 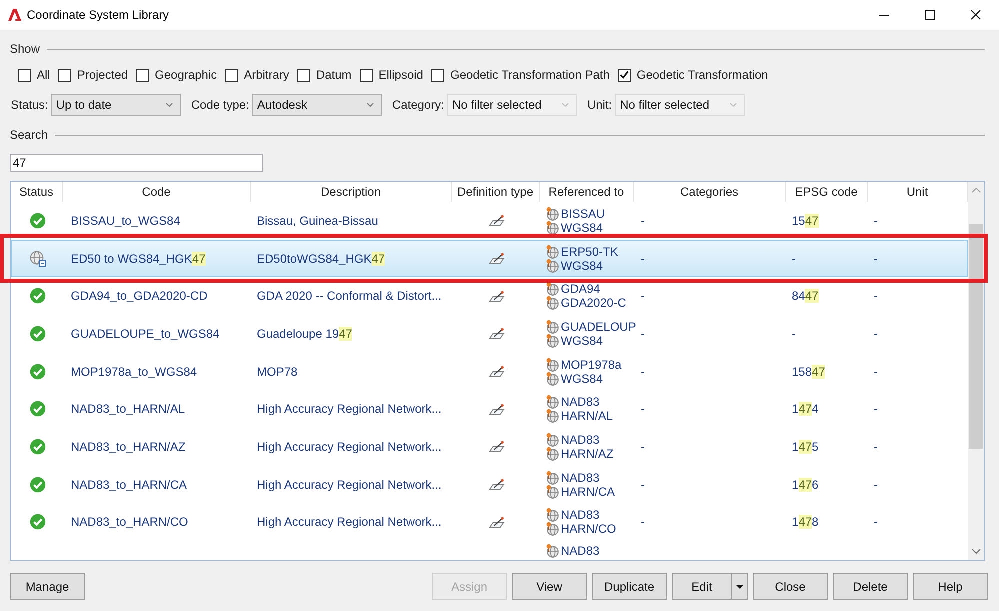 I want to click on dropdown: Autodesk, so click(x=317, y=105).